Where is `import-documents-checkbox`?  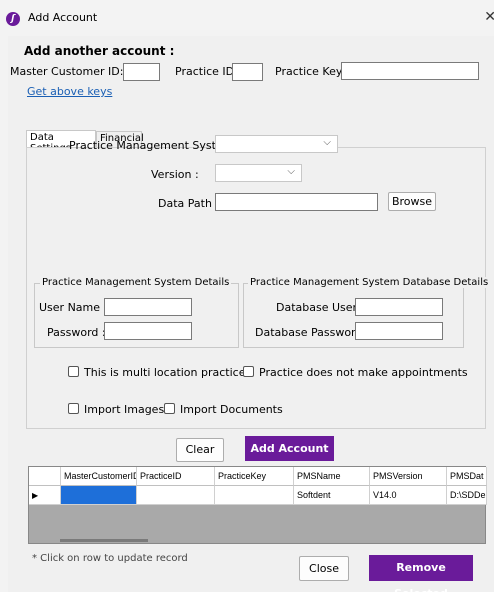 import-documents-checkbox is located at coordinates (169, 408).